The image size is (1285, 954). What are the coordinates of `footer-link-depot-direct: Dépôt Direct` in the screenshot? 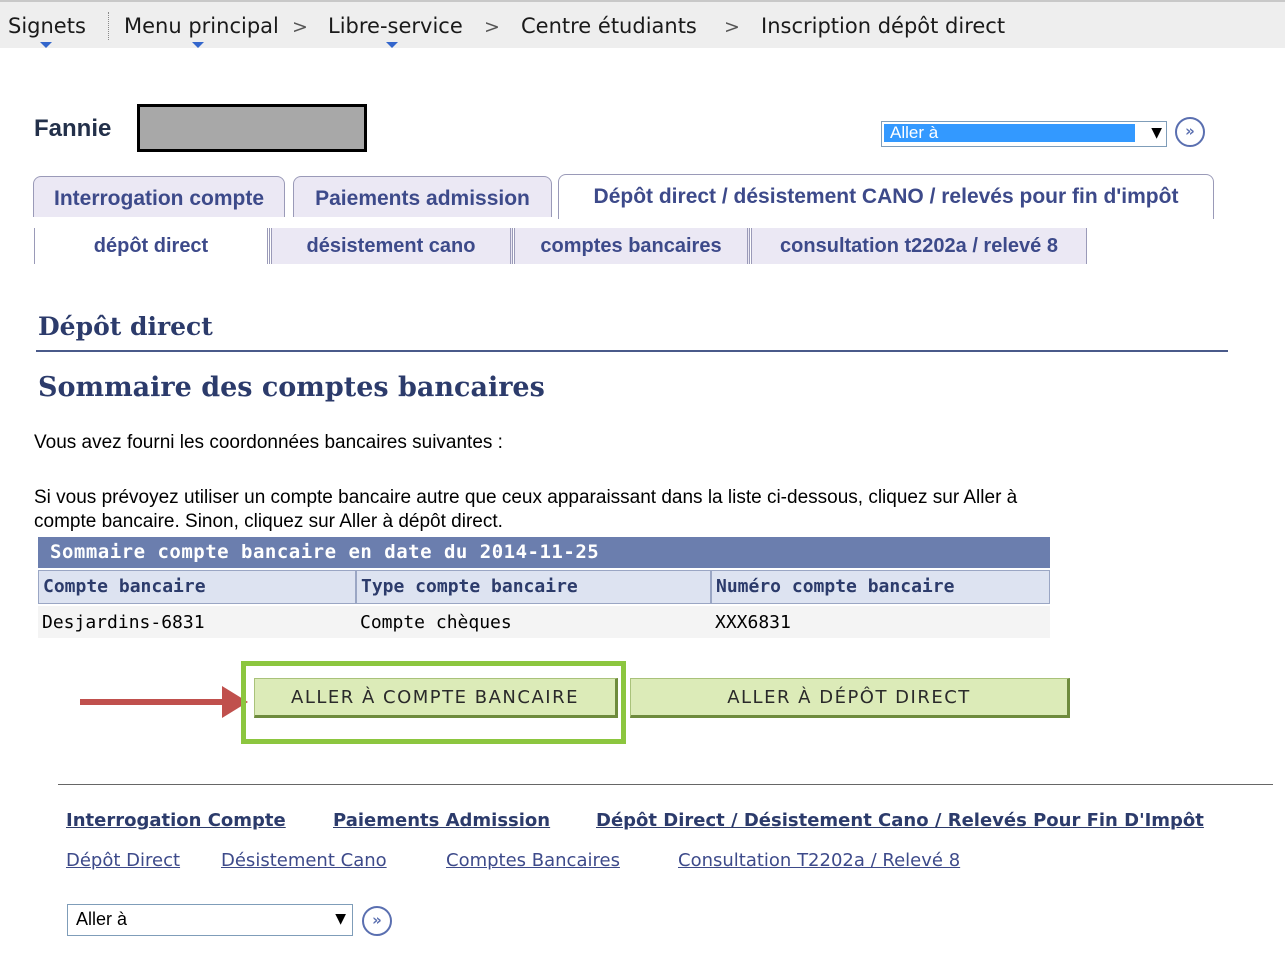 It's located at (123, 860).